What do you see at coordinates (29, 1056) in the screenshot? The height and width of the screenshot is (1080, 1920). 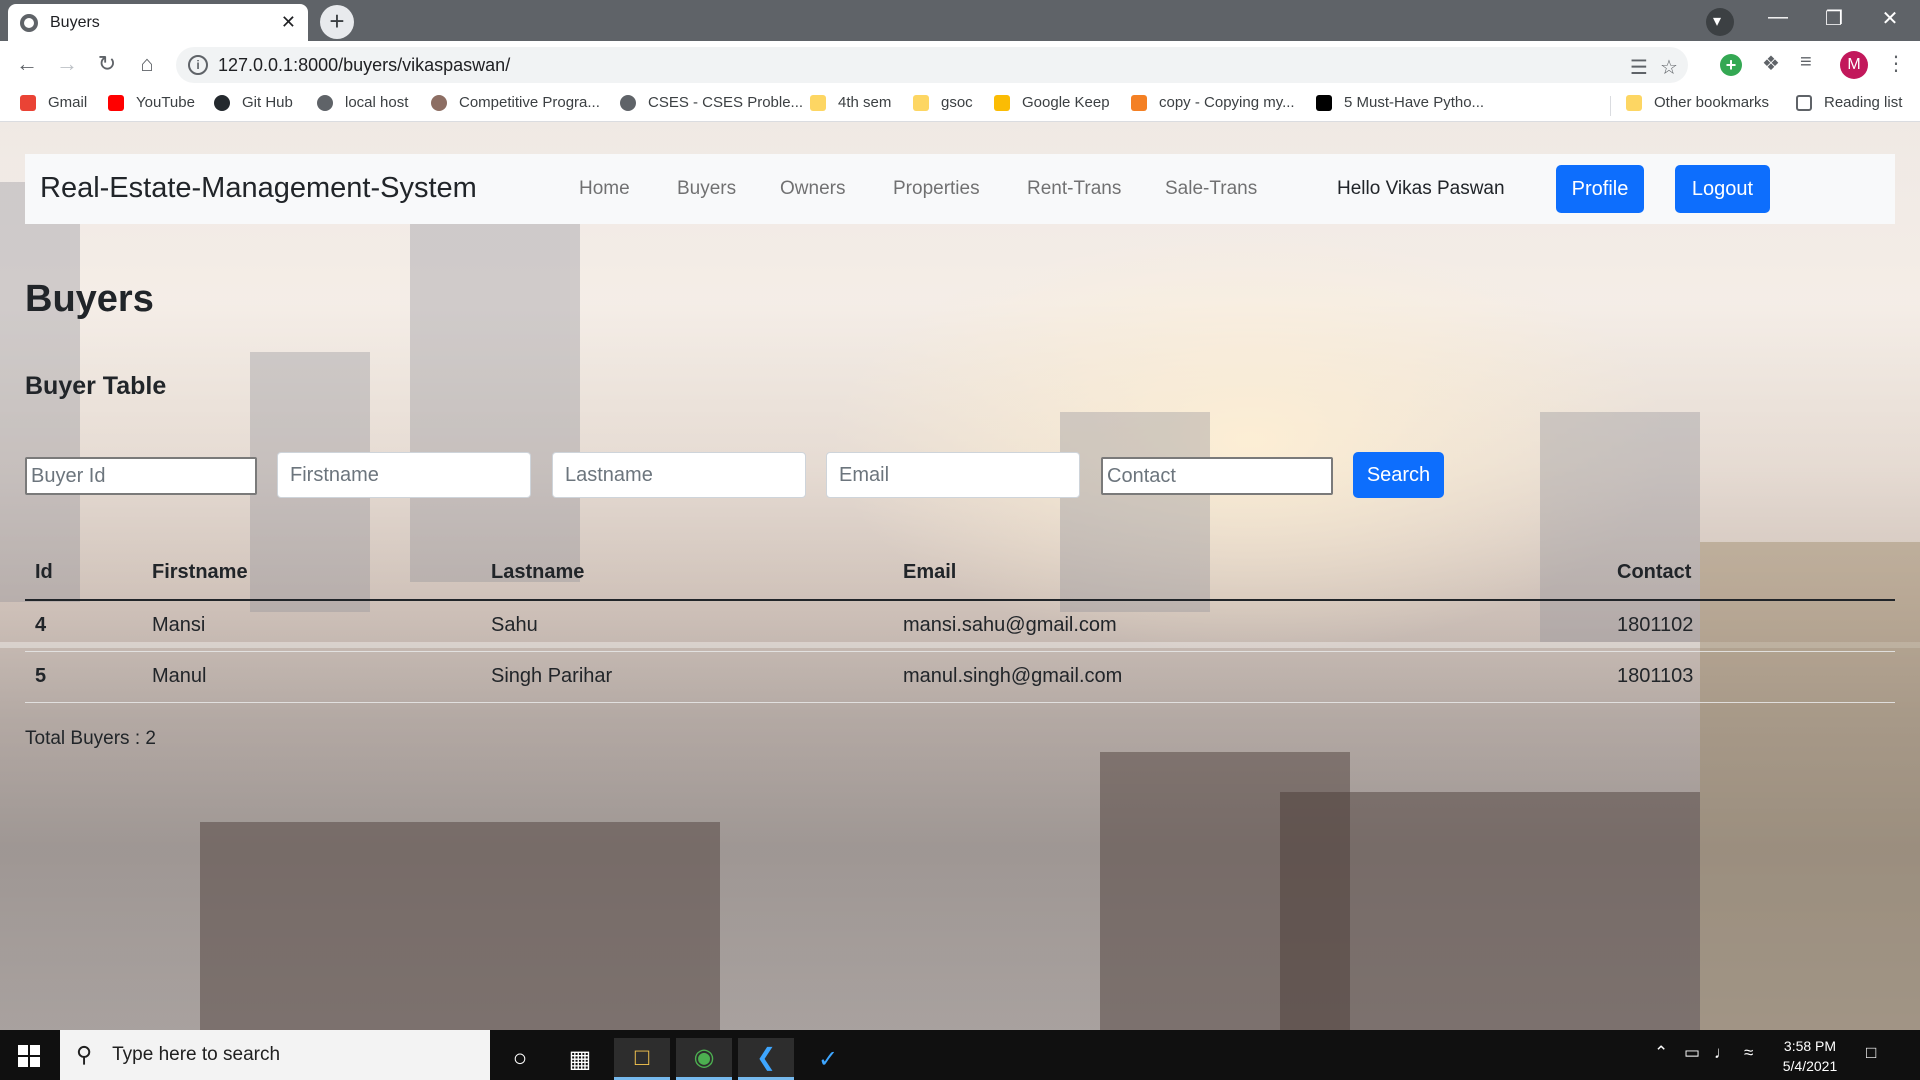 I see `windows-start-icon` at bounding box center [29, 1056].